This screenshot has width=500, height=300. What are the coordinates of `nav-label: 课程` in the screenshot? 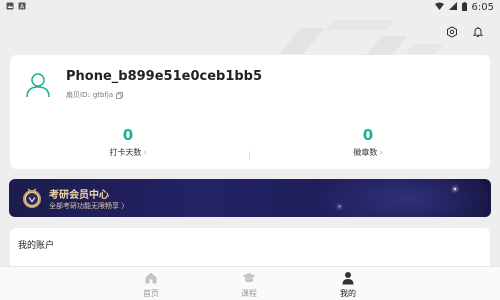 It's located at (249, 293).